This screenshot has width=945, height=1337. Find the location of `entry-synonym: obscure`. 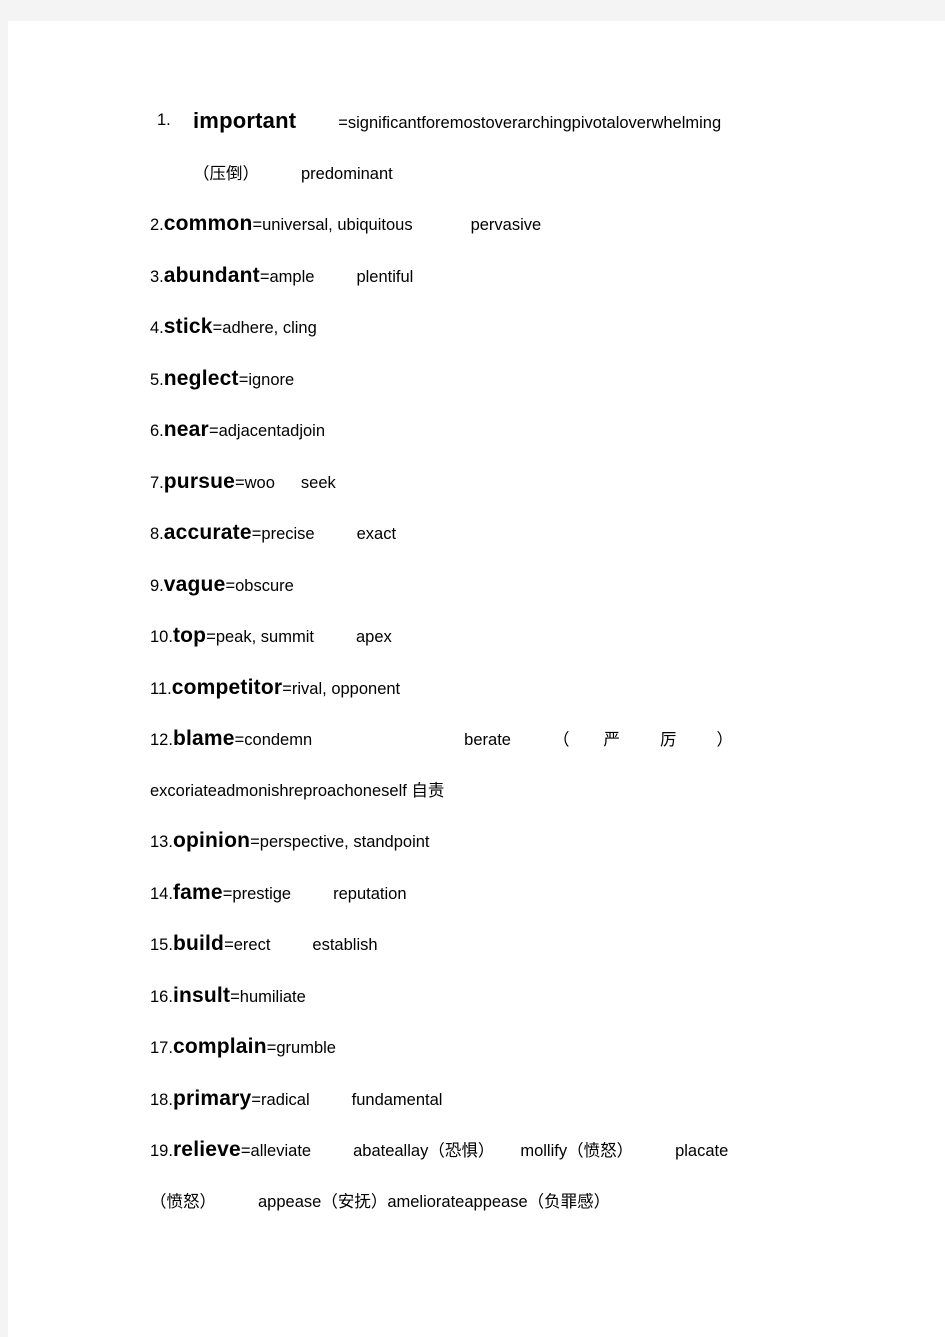

entry-synonym: obscure is located at coordinates (264, 585).